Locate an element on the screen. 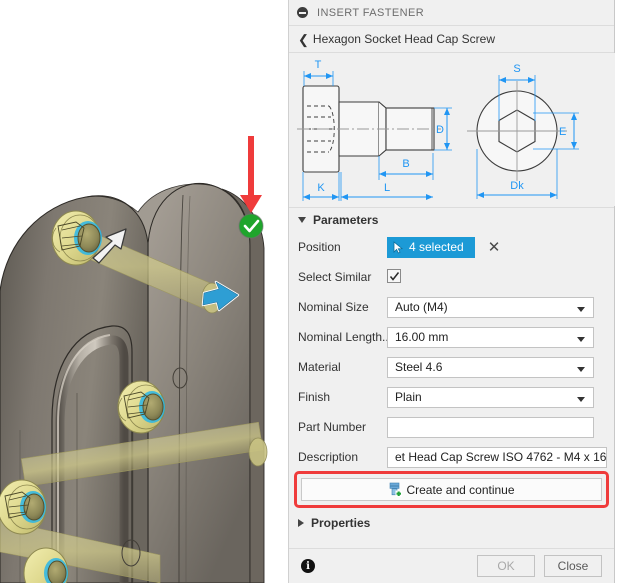 This screenshot has width=644, height=586. label-finish: Finish is located at coordinates (314, 397).